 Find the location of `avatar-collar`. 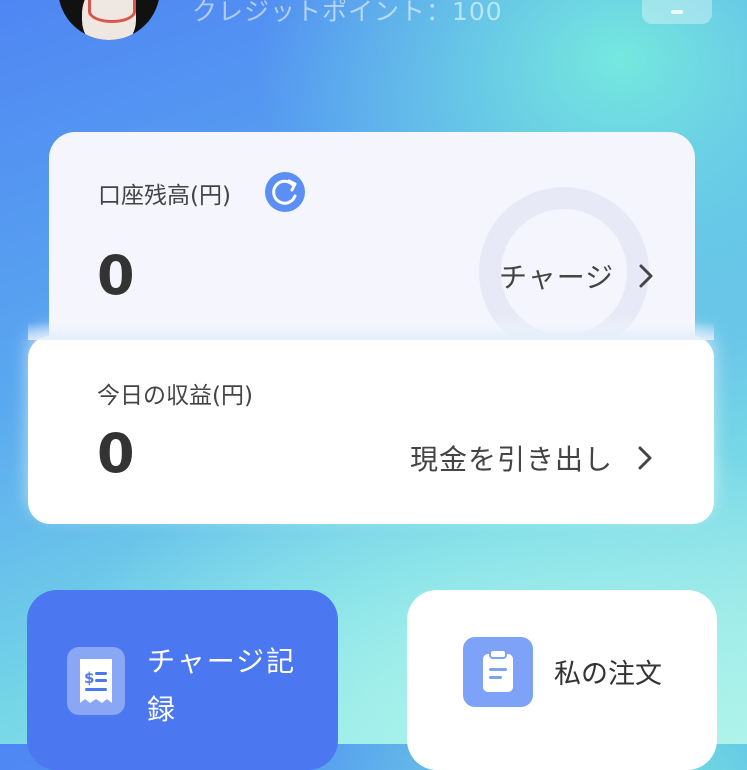

avatar-collar is located at coordinates (112, 11).